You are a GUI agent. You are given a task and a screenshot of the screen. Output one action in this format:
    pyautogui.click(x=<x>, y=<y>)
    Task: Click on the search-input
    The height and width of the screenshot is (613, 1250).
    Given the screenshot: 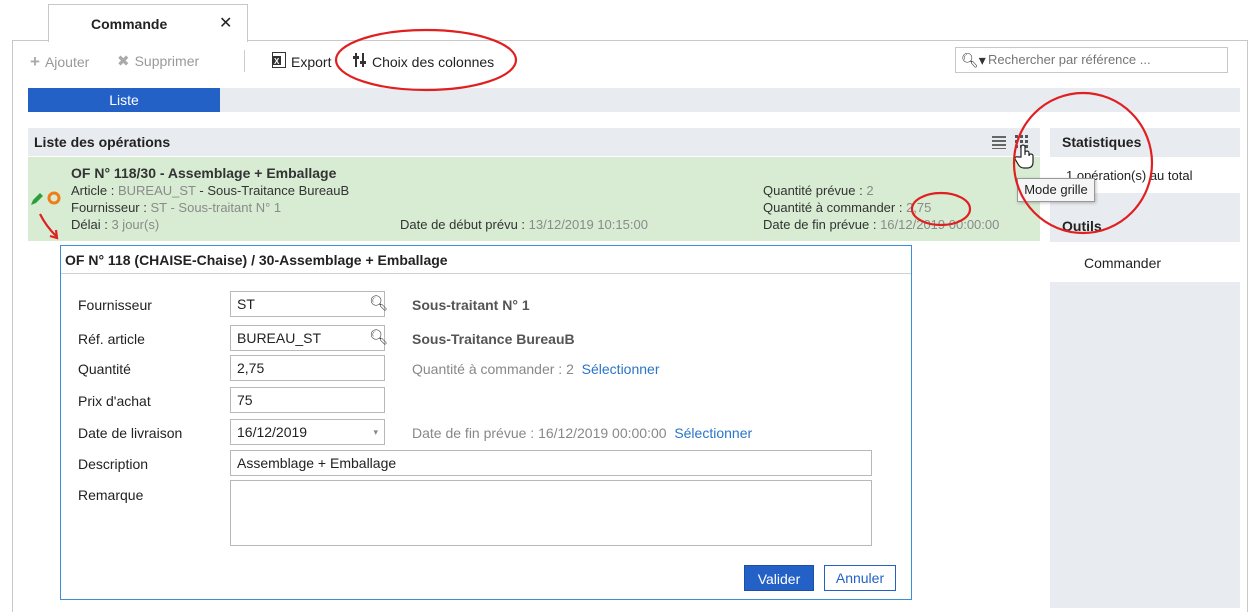 What is the action you would take?
    pyautogui.click(x=1105, y=59)
    